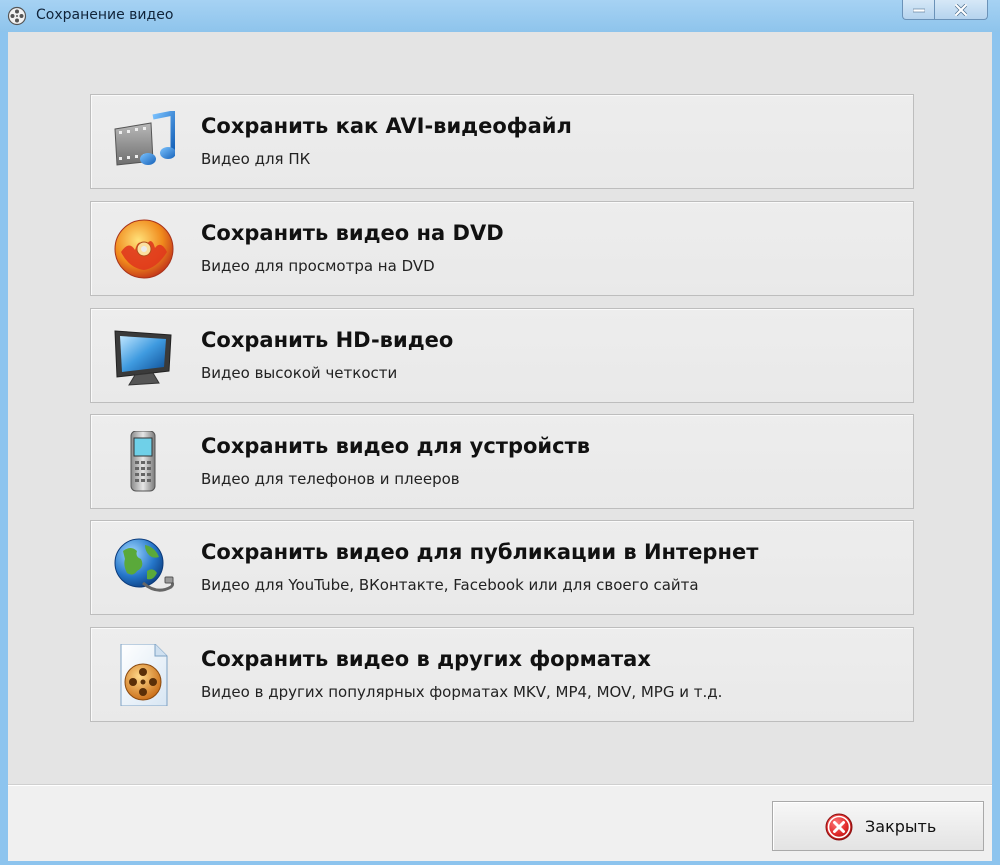 The height and width of the screenshot is (865, 1000). I want to click on window-controls, so click(945, 10).